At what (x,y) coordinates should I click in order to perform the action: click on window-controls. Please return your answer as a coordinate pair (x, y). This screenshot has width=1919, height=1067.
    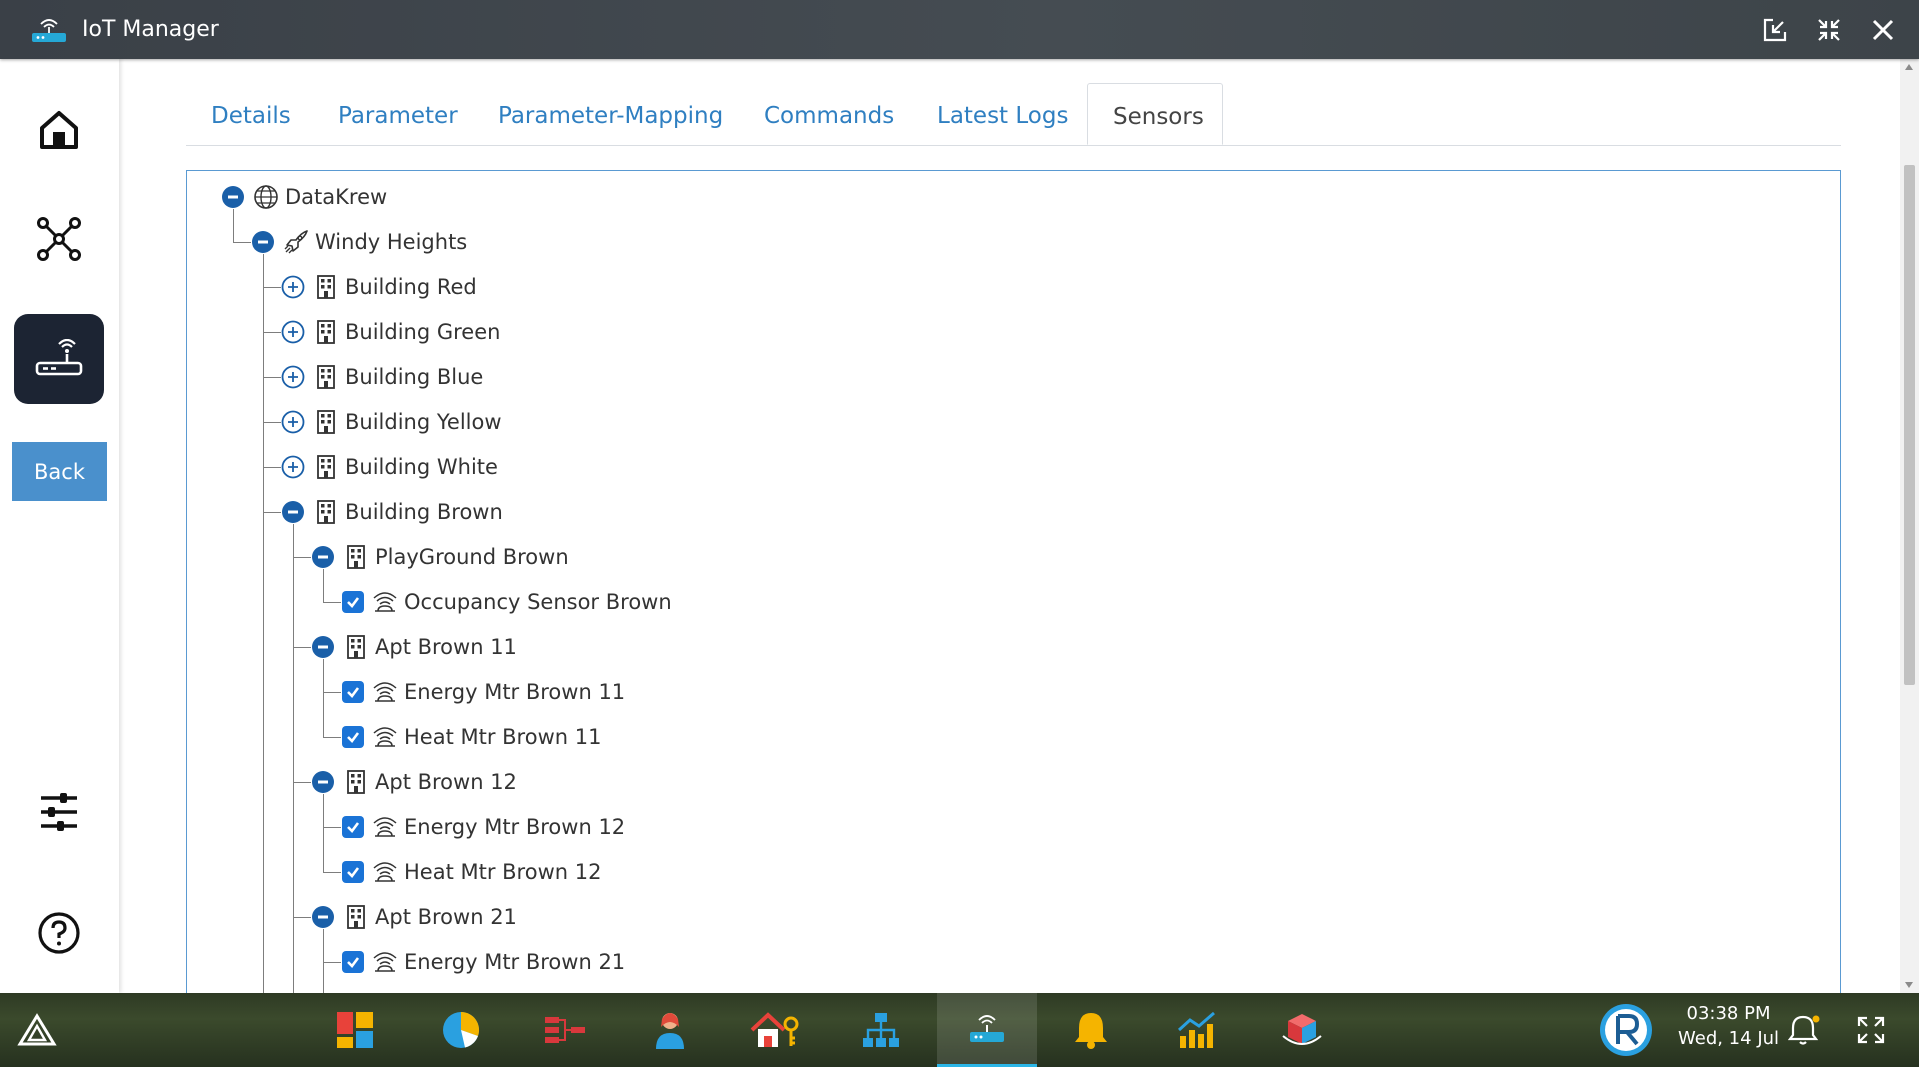
    Looking at the image, I should click on (1829, 29).